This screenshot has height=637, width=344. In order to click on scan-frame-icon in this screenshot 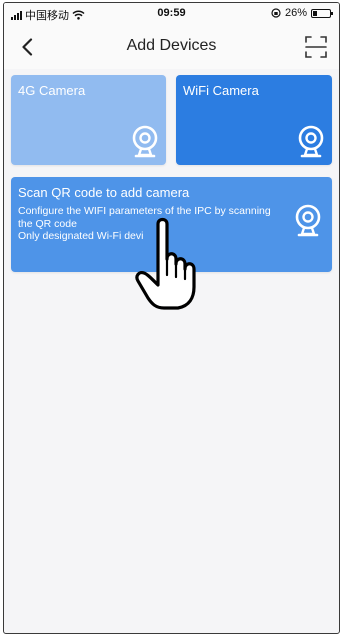, I will do `click(316, 47)`.